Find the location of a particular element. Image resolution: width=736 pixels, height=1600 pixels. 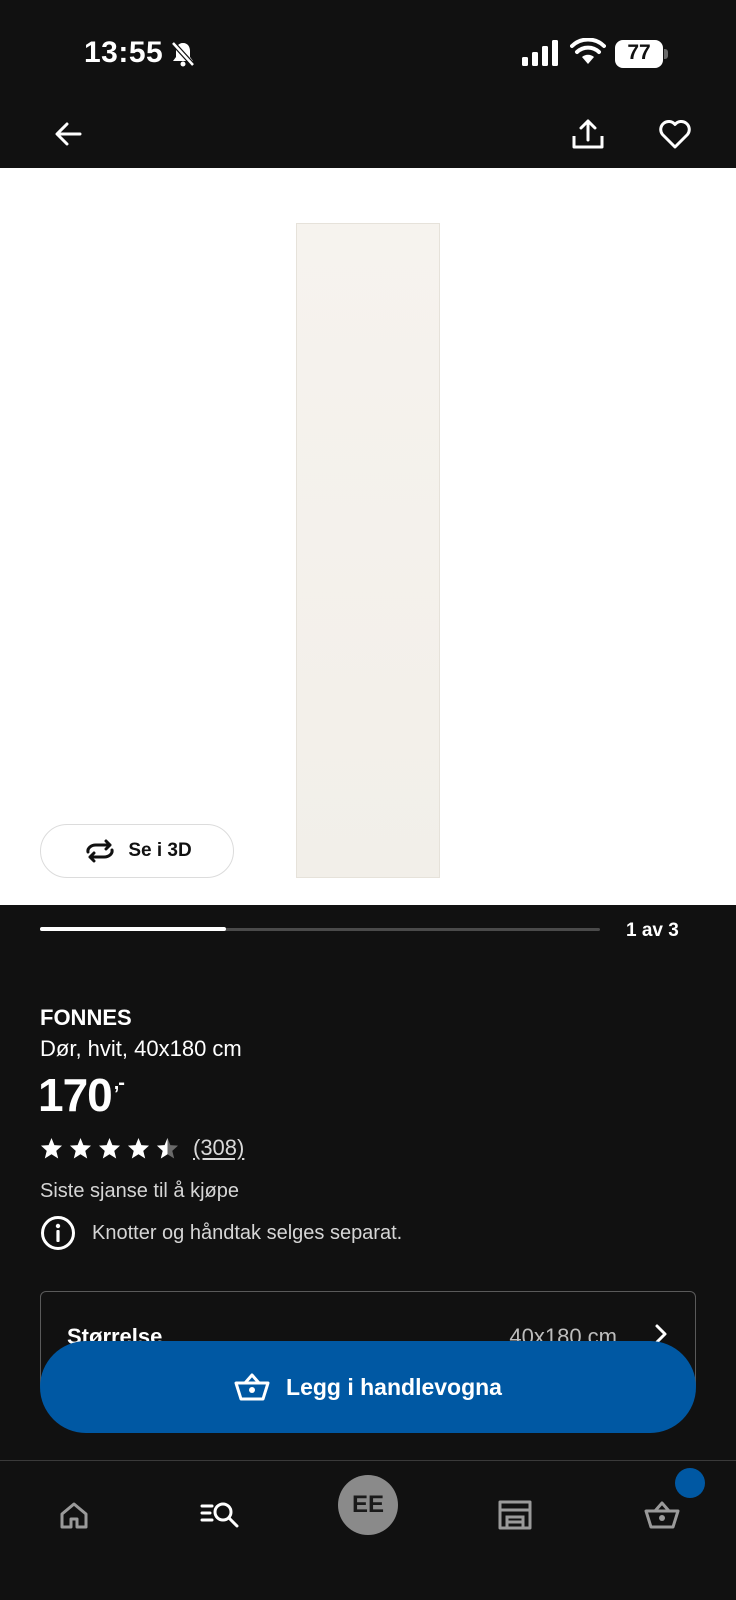

app-header is located at coordinates (368, 134).